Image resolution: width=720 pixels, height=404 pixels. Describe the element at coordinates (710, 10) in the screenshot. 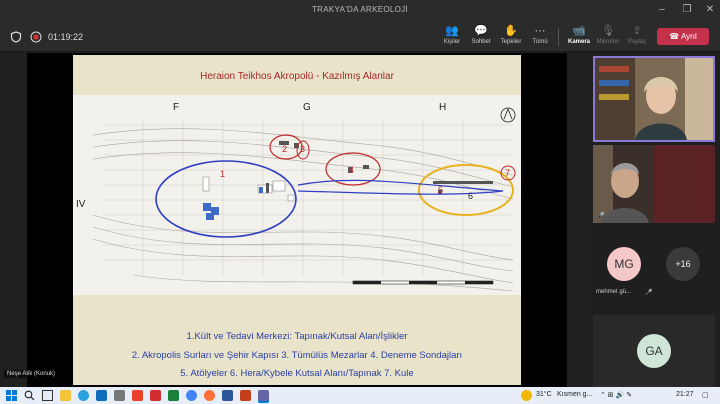

I see `close-icon: ✕` at that location.